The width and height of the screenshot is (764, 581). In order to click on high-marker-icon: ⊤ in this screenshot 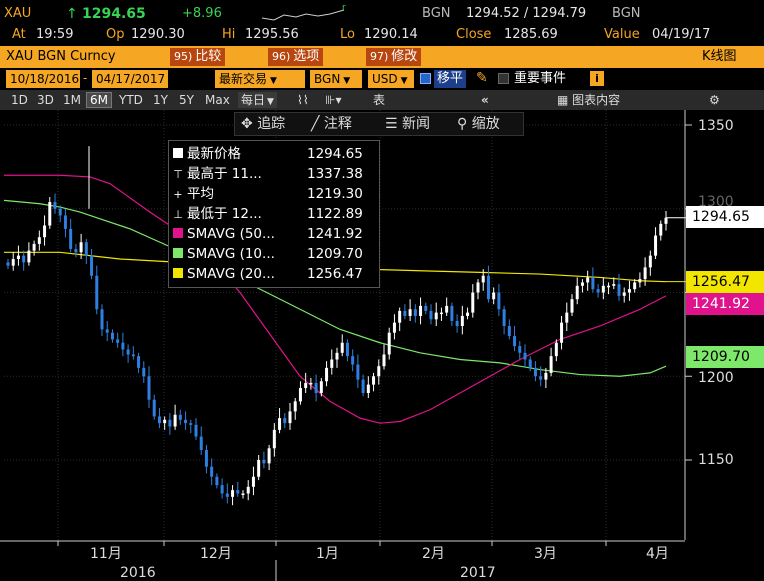, I will do `click(178, 174)`.